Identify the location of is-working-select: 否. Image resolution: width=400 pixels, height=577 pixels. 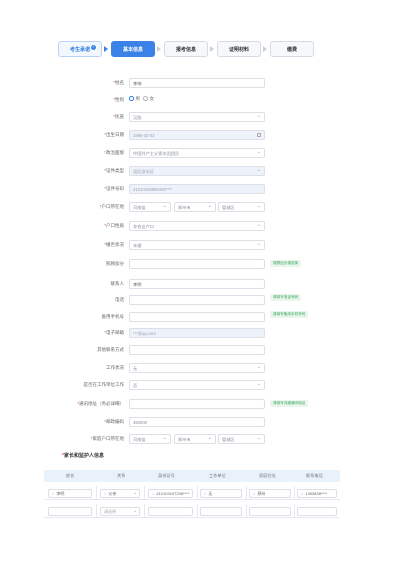
(197, 385).